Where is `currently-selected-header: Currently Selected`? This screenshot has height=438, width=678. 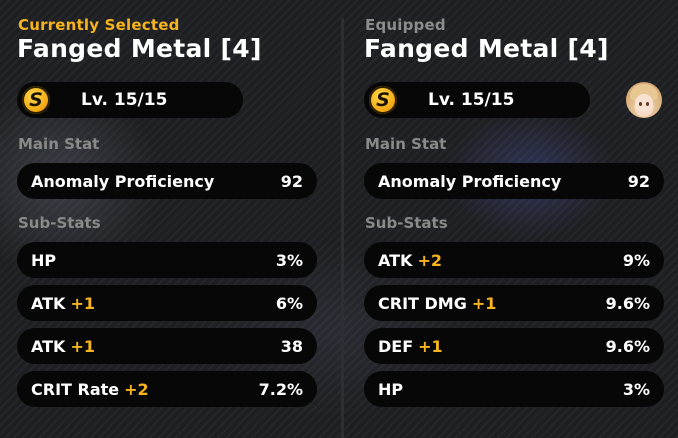
currently-selected-header: Currently Selected is located at coordinates (99, 25).